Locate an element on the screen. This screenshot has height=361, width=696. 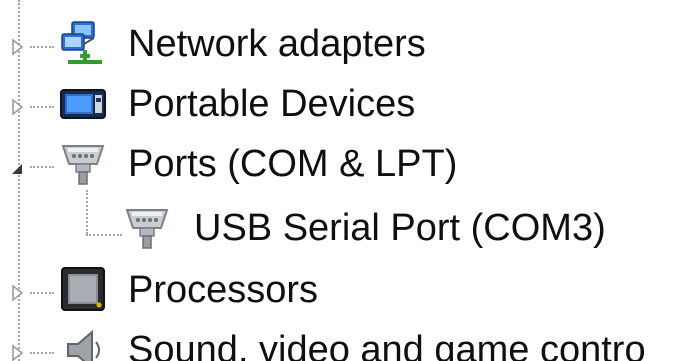
collapse-arrow-icon is located at coordinates (17, 169).